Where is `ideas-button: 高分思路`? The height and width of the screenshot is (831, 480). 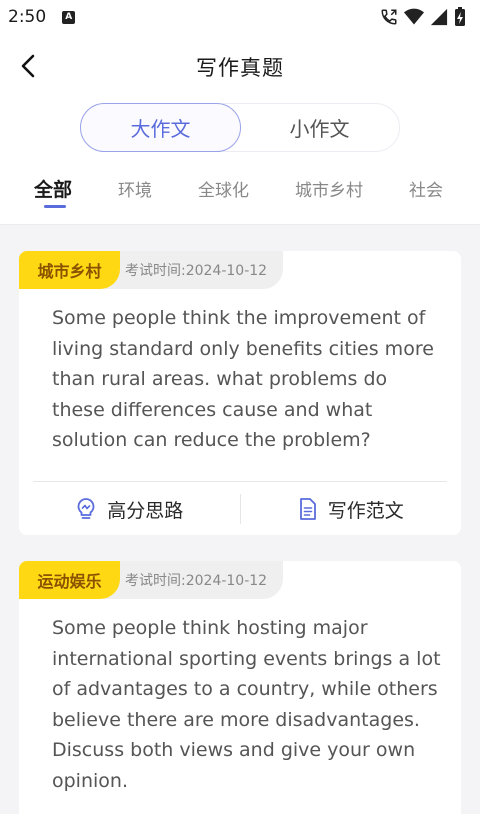 ideas-button: 高分思路 is located at coordinates (129, 509).